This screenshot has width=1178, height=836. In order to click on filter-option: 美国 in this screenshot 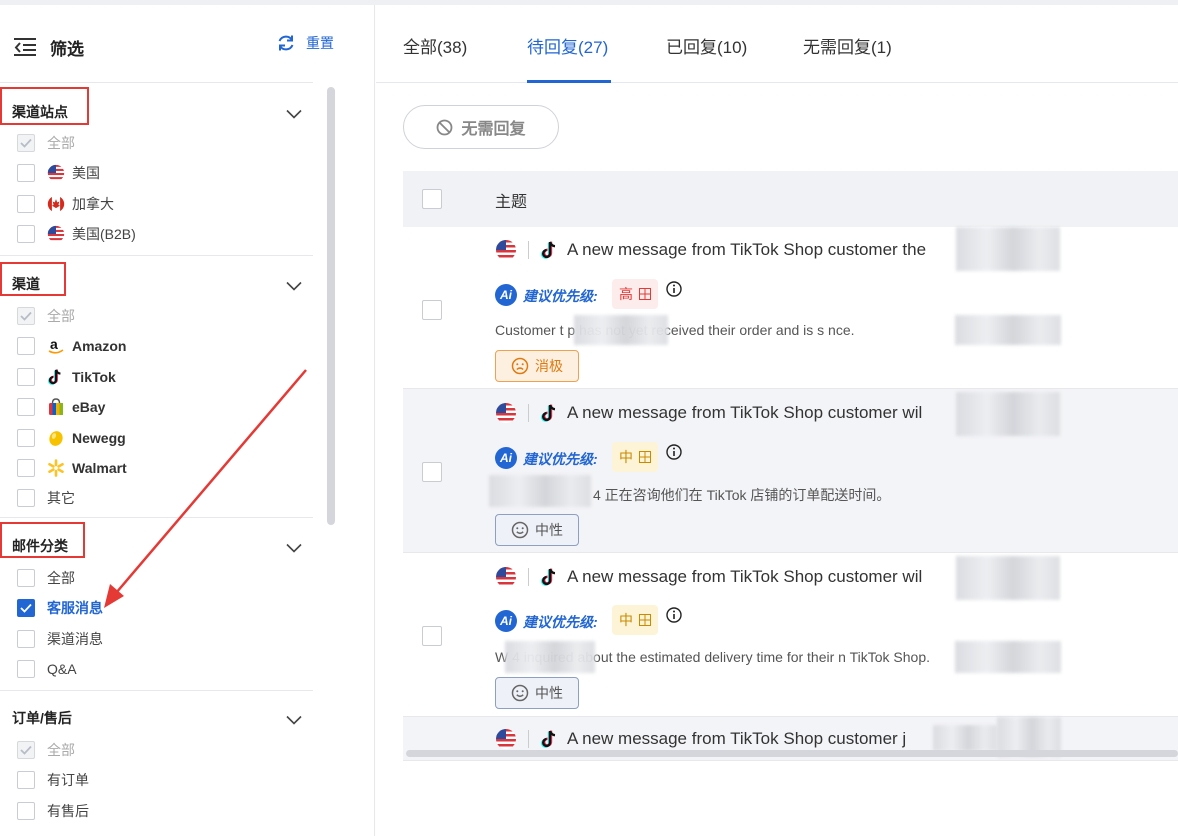, I will do `click(58, 173)`.